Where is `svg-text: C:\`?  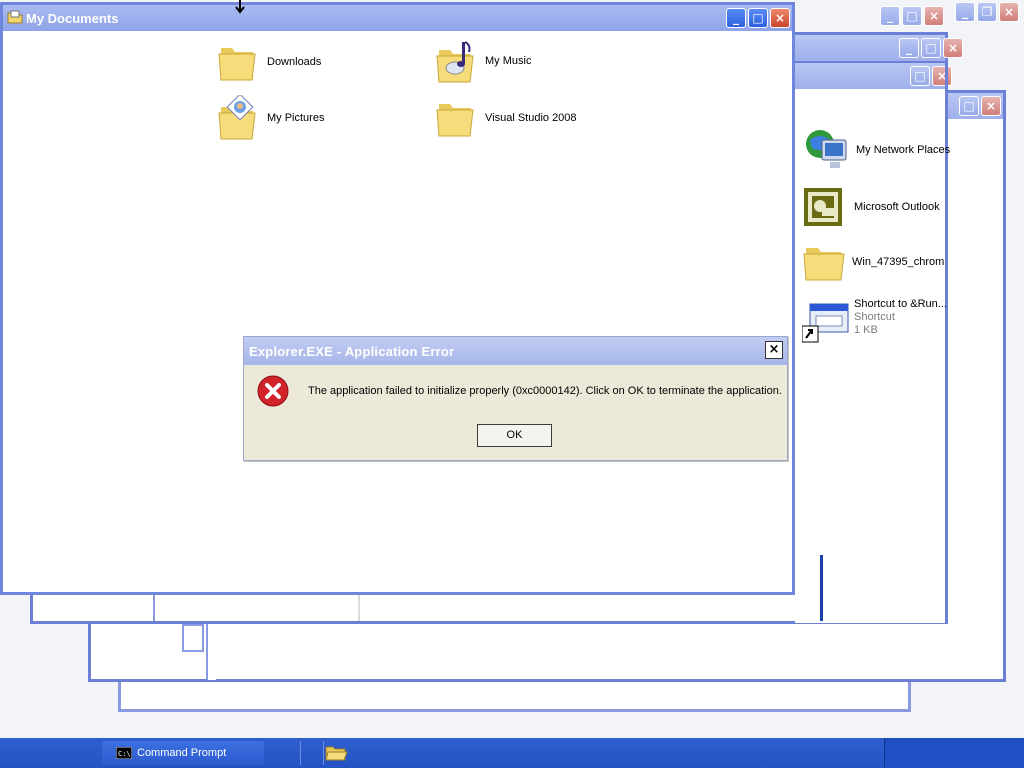
svg-text: C:\ is located at coordinates (124, 754).